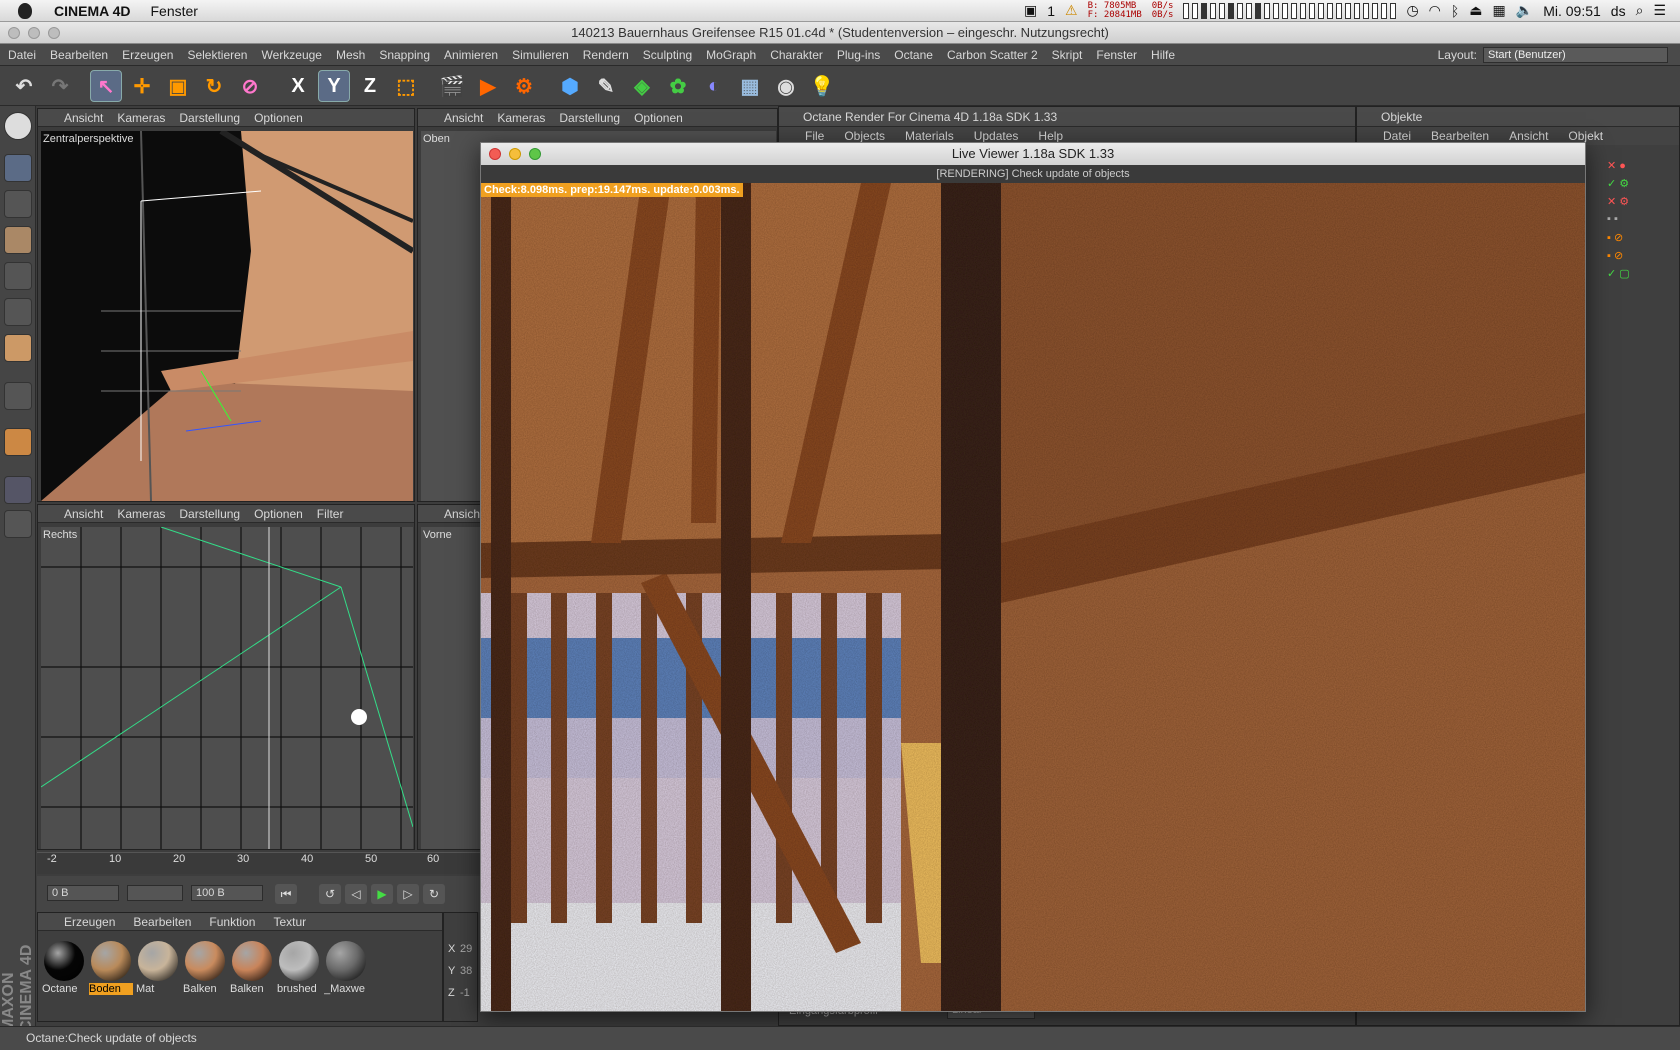 Image resolution: width=1680 pixels, height=1050 pixels. I want to click on tag-icon: ✓ ▢, so click(1637, 276).